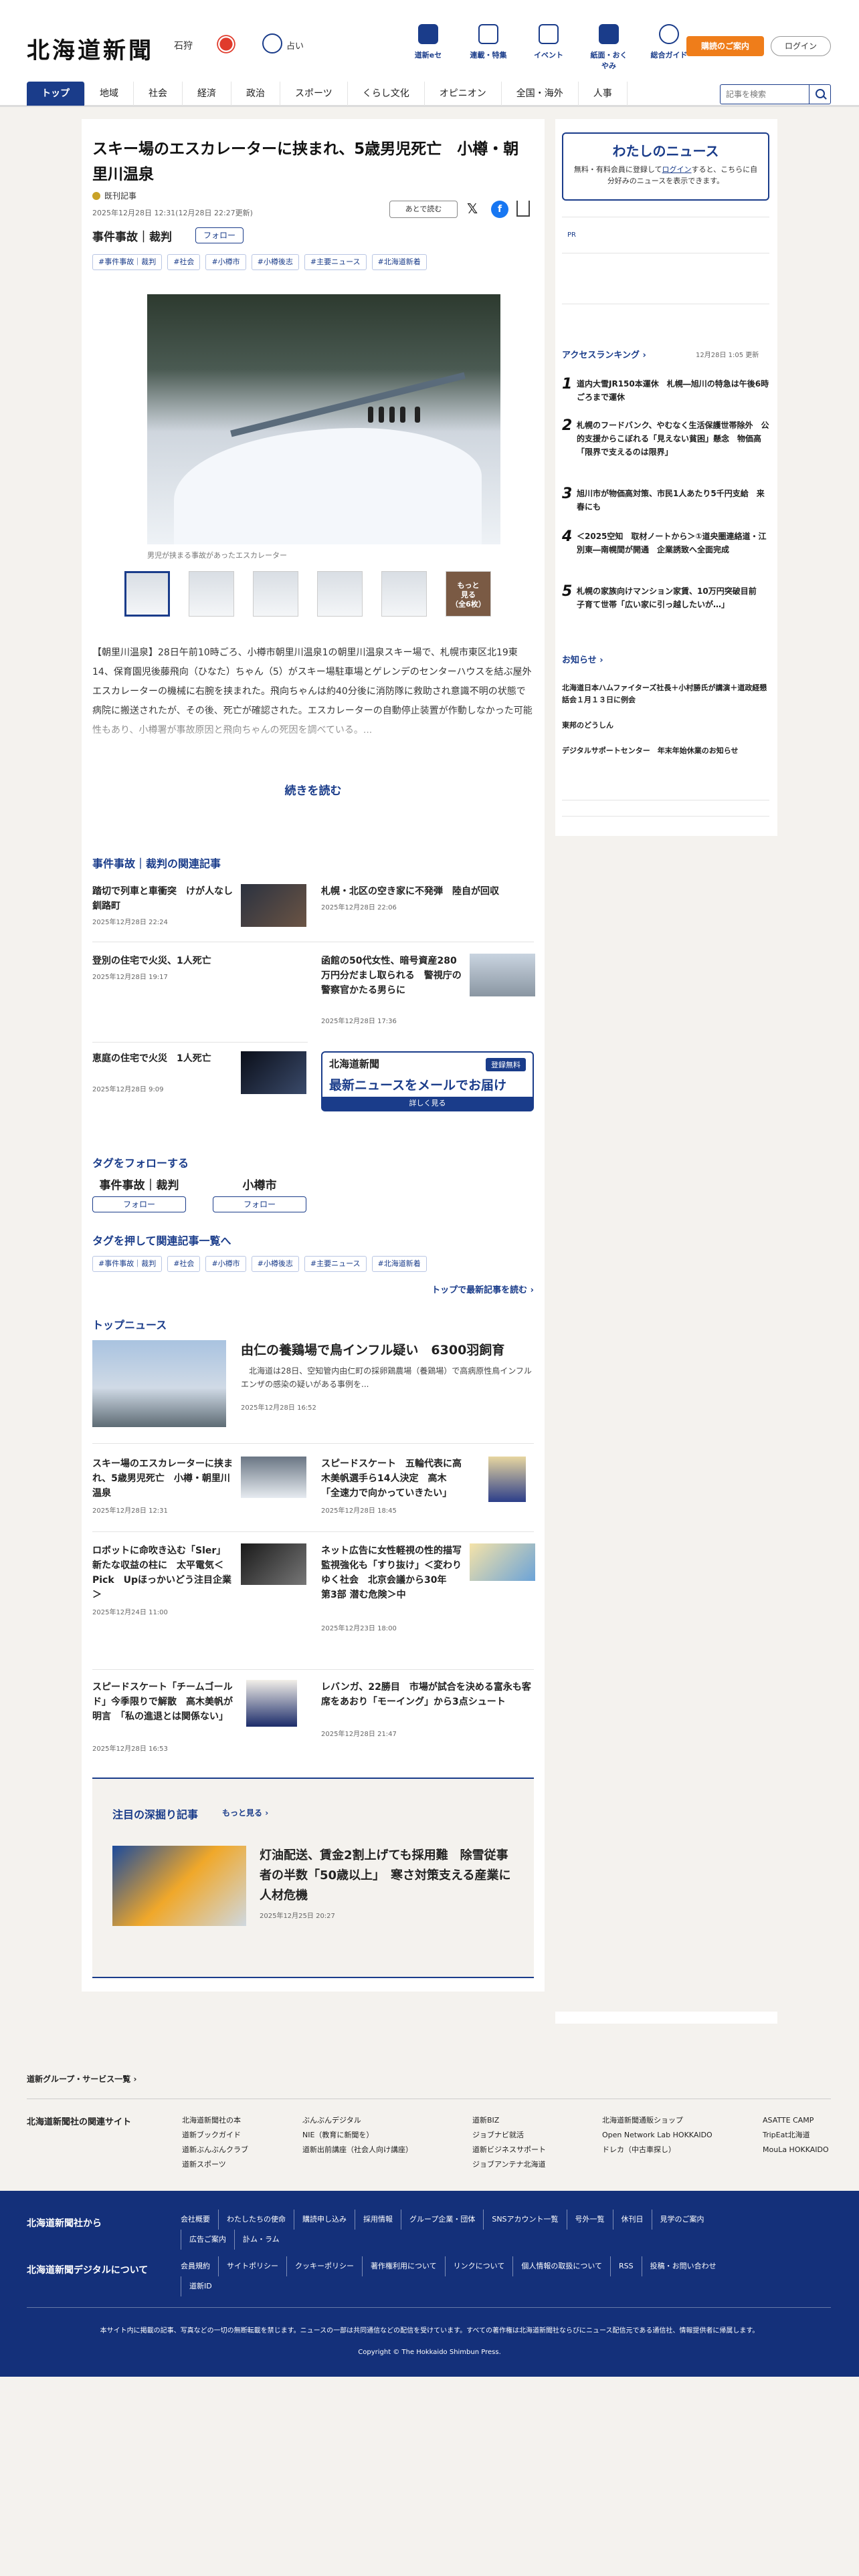 The height and width of the screenshot is (2576, 859). Describe the element at coordinates (324, 2220) in the screenshot. I see `footer-link: 購読申し込み` at that location.